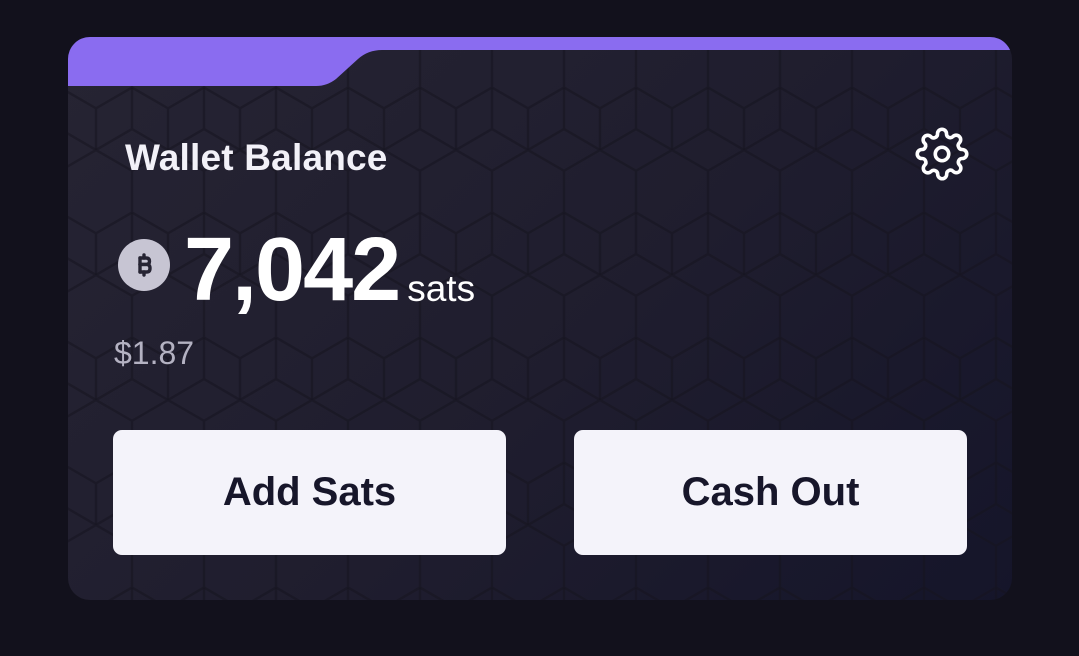  Describe the element at coordinates (144, 265) in the screenshot. I see `bitcoin-coin-icon` at that location.